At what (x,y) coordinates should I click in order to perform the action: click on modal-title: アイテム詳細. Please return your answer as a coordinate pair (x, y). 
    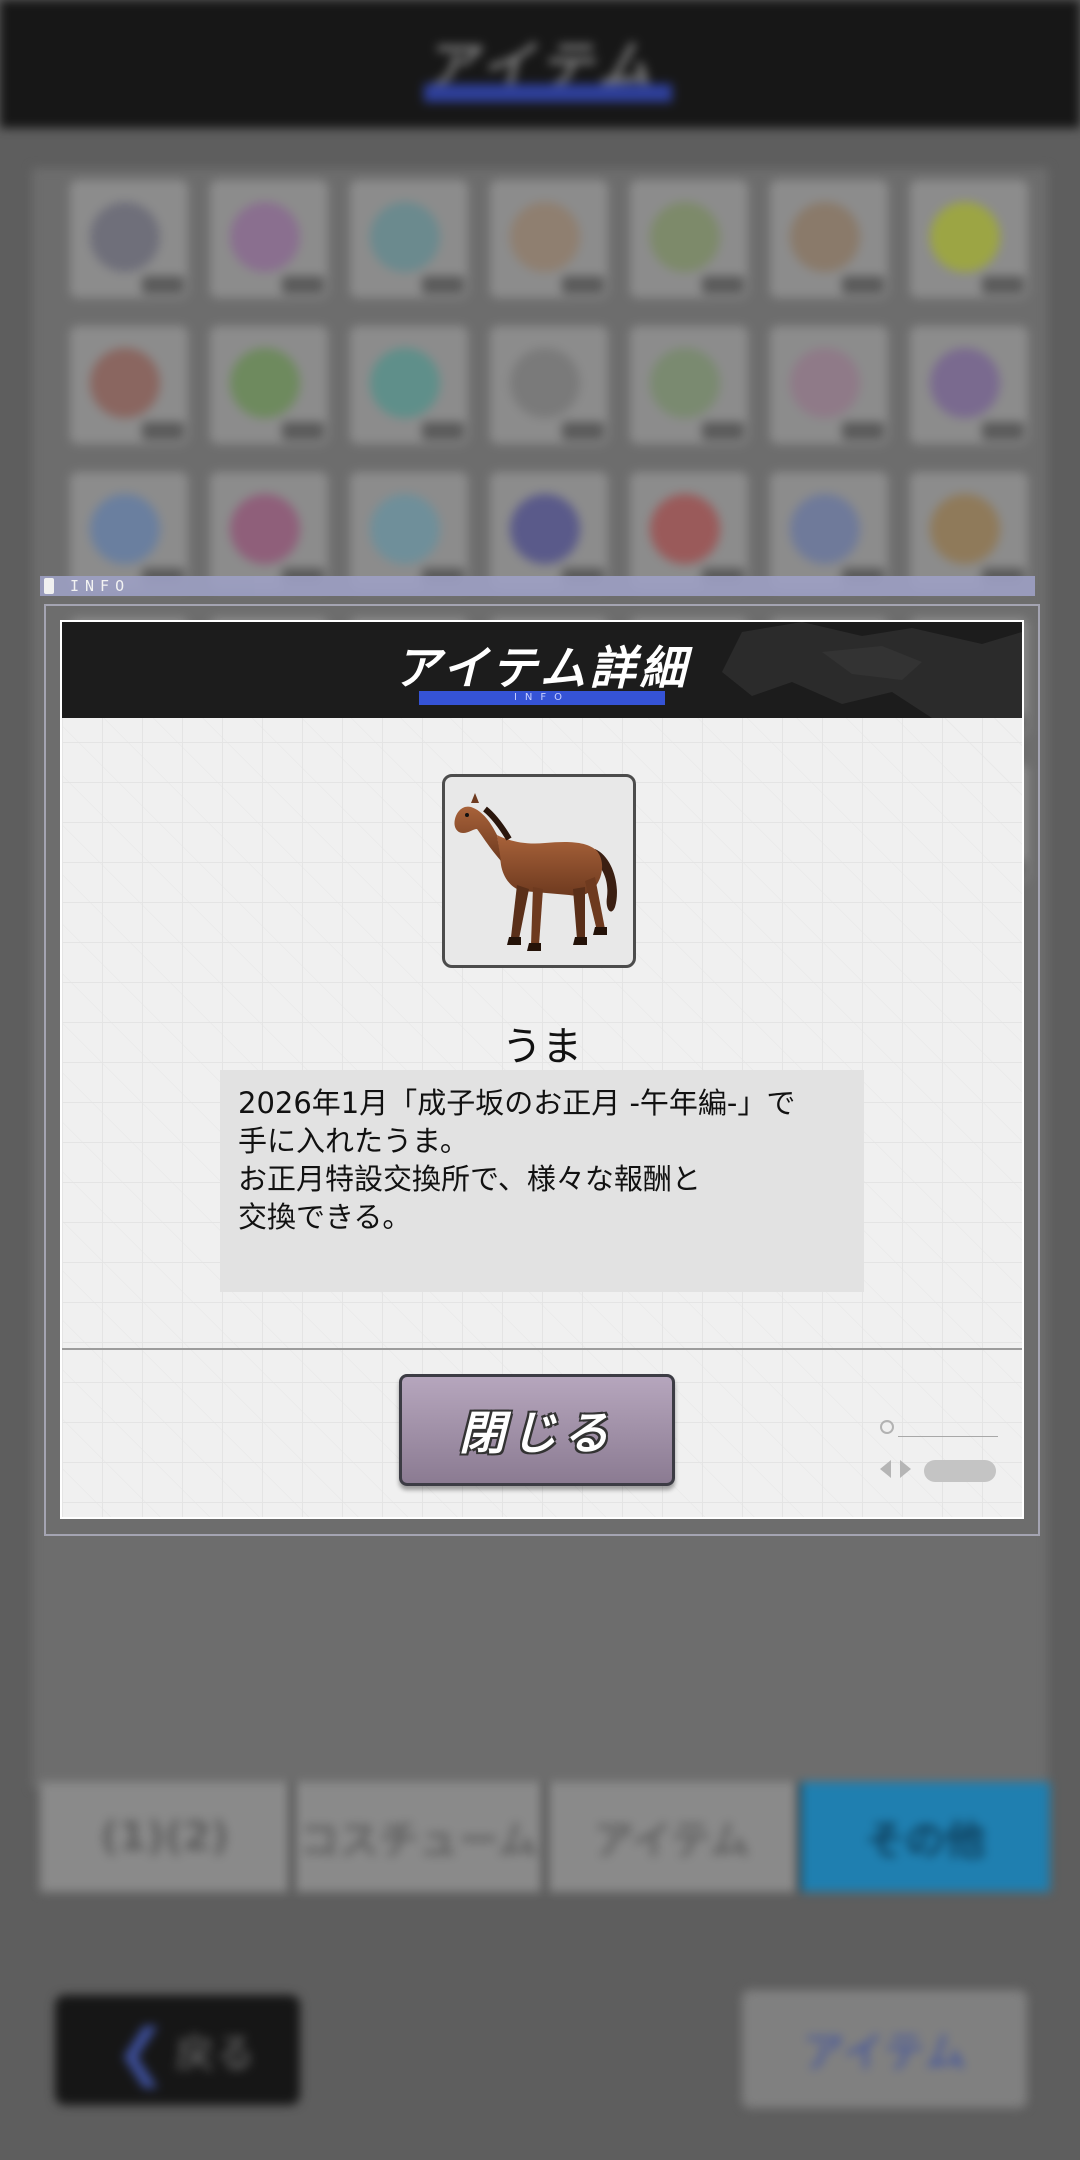
    Looking at the image, I should click on (542, 668).